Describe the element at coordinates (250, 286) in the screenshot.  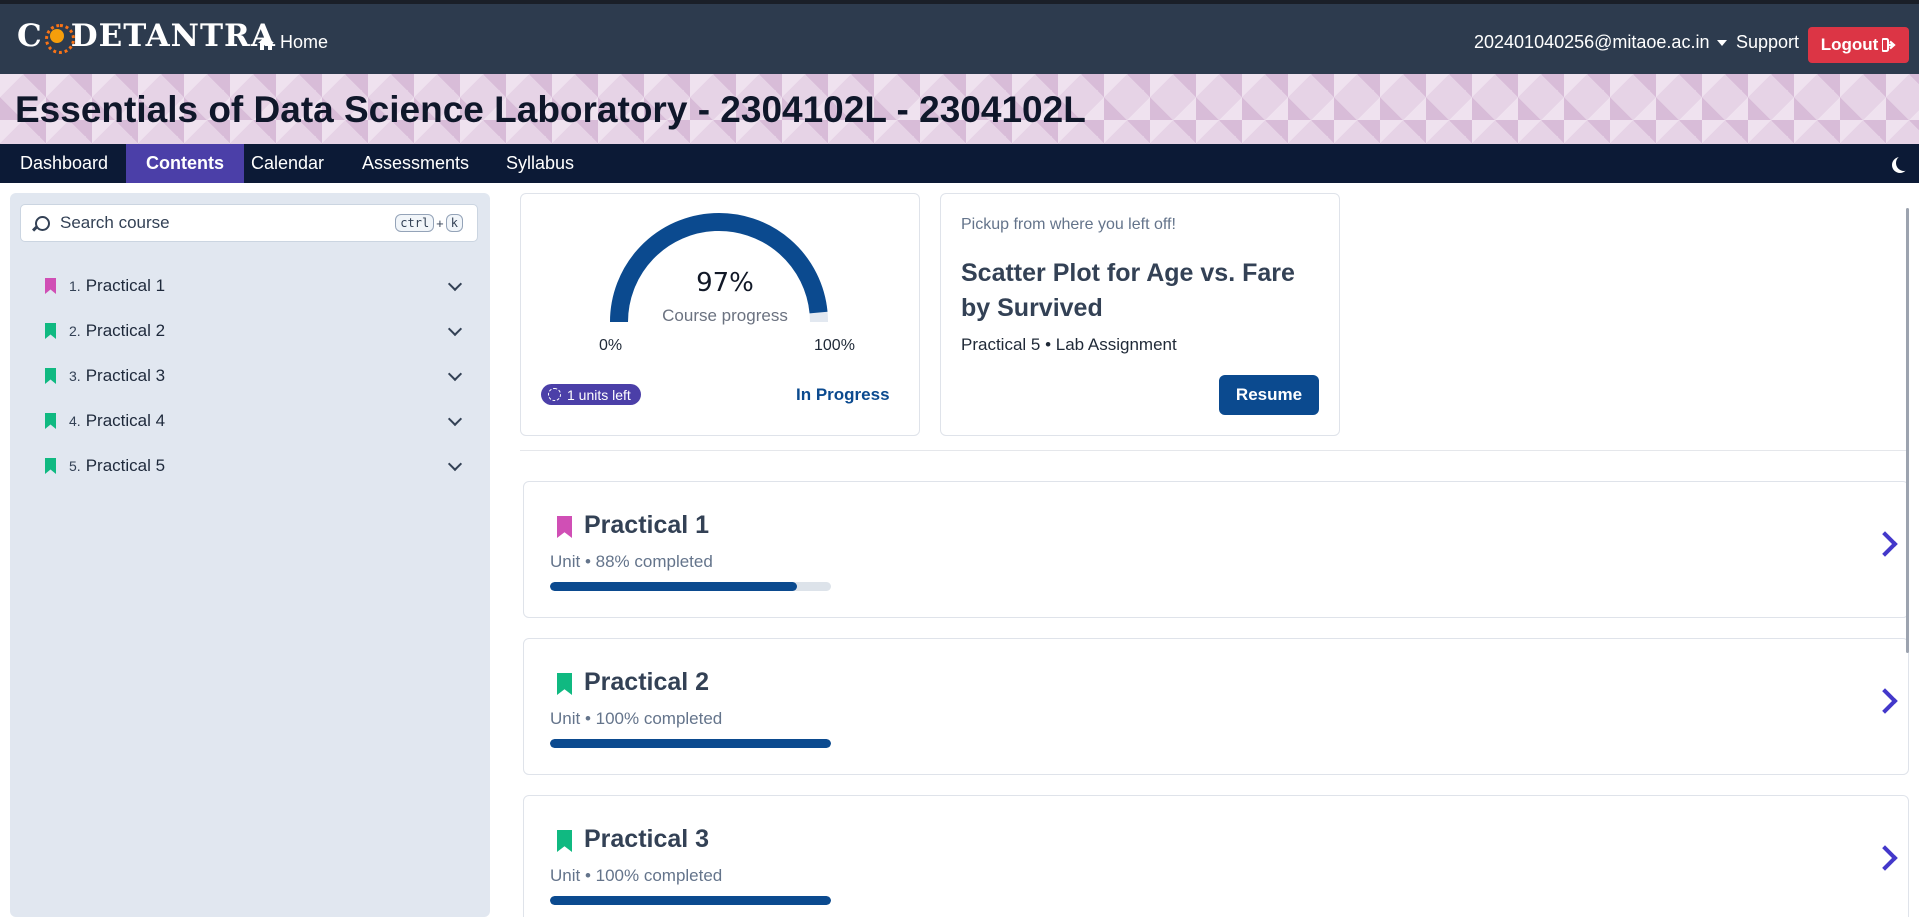
I see `sidebar-item-practical-1: 1. Practical 1` at that location.